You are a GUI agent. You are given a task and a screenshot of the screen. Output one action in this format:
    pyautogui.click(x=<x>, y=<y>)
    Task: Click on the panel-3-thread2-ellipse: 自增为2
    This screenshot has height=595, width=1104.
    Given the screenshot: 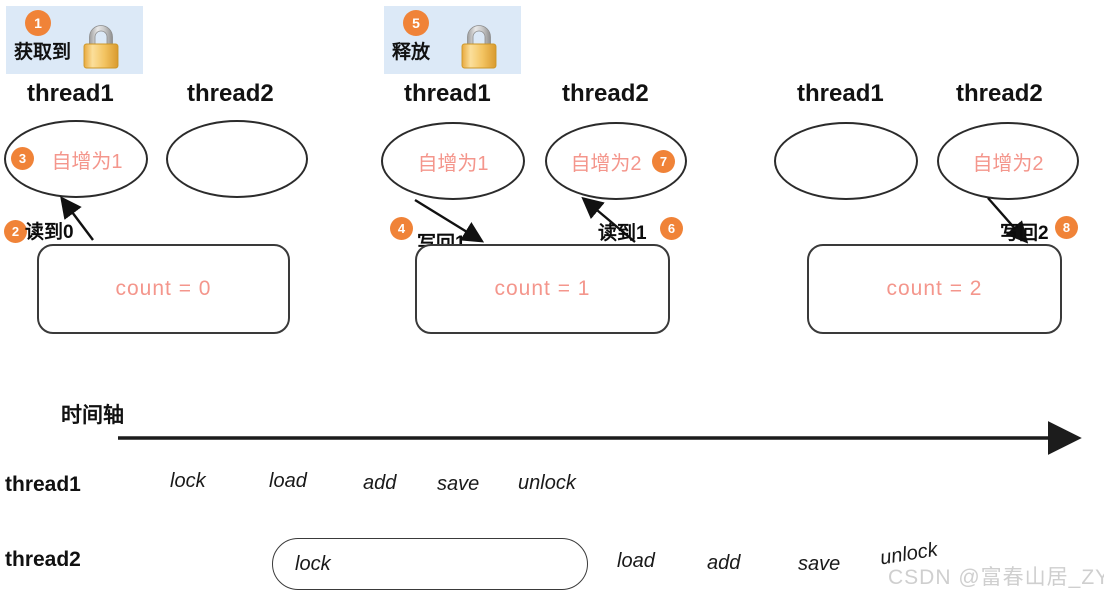 What is the action you would take?
    pyautogui.click(x=1008, y=161)
    